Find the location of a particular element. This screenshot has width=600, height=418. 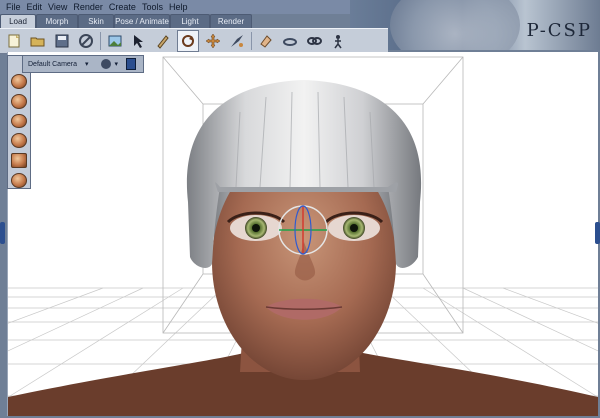

chain-tool-button is located at coordinates (314, 41).